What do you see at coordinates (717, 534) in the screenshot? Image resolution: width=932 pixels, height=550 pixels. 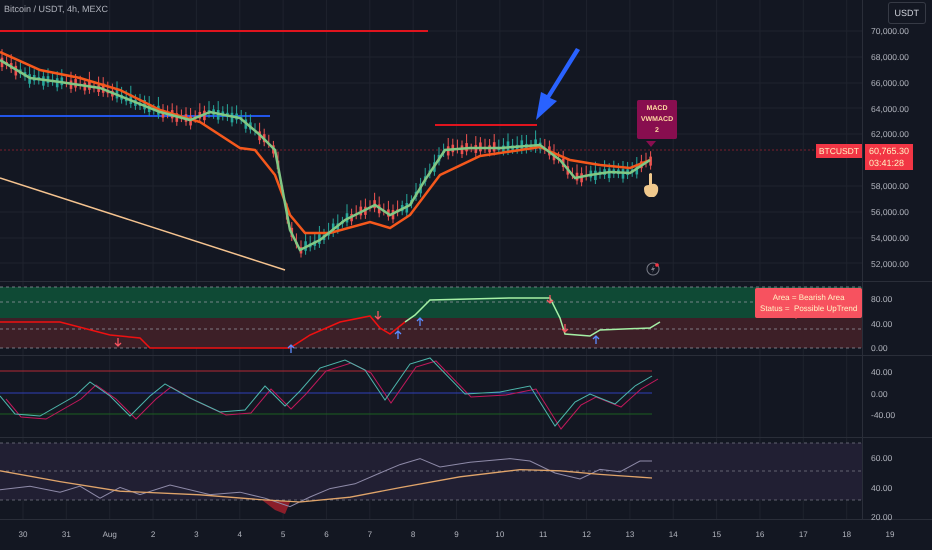 I see `time-tick: 15` at bounding box center [717, 534].